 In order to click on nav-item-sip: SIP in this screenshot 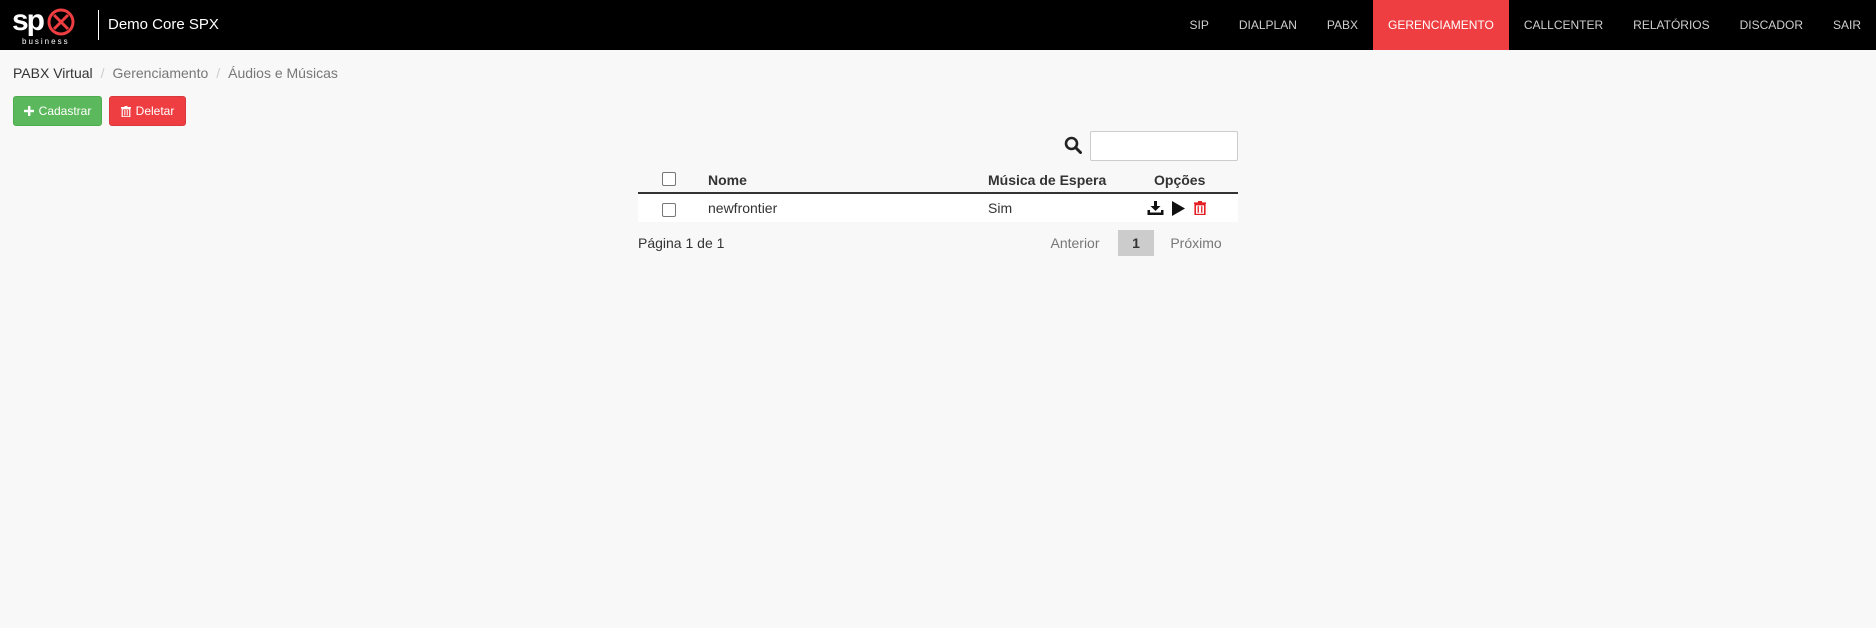, I will do `click(1199, 25)`.